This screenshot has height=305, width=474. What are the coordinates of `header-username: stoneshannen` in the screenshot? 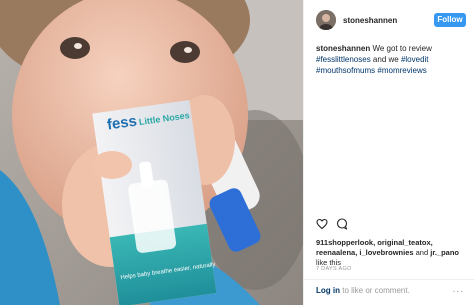 It's located at (388, 20).